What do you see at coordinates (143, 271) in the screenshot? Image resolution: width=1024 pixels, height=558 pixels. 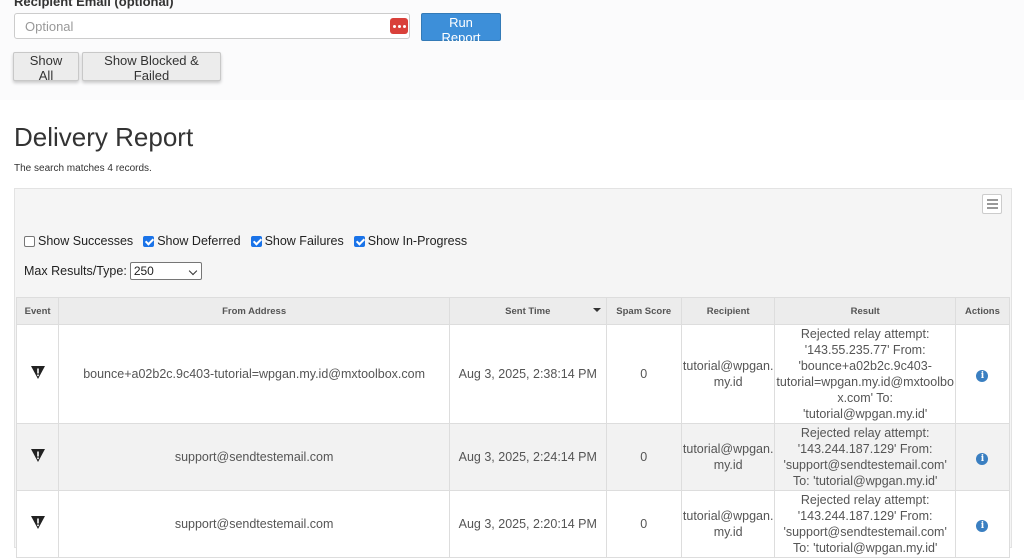 I see `select-value: 250` at bounding box center [143, 271].